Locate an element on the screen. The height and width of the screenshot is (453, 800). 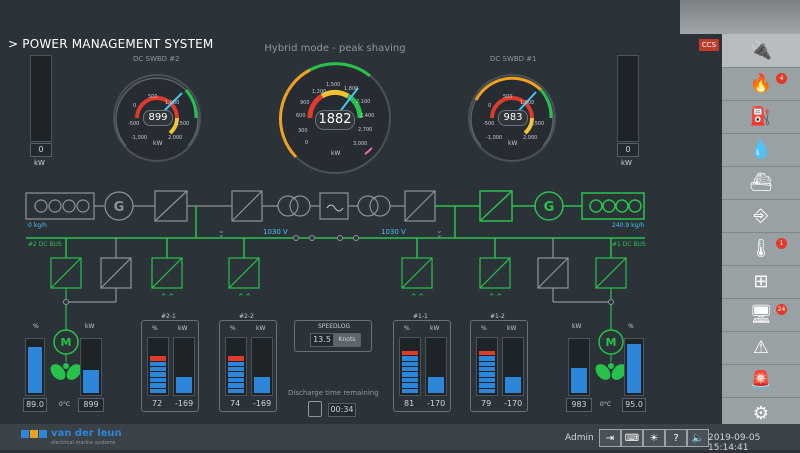
battery-1-1-kw-value: -170 is located at coordinates (436, 403).